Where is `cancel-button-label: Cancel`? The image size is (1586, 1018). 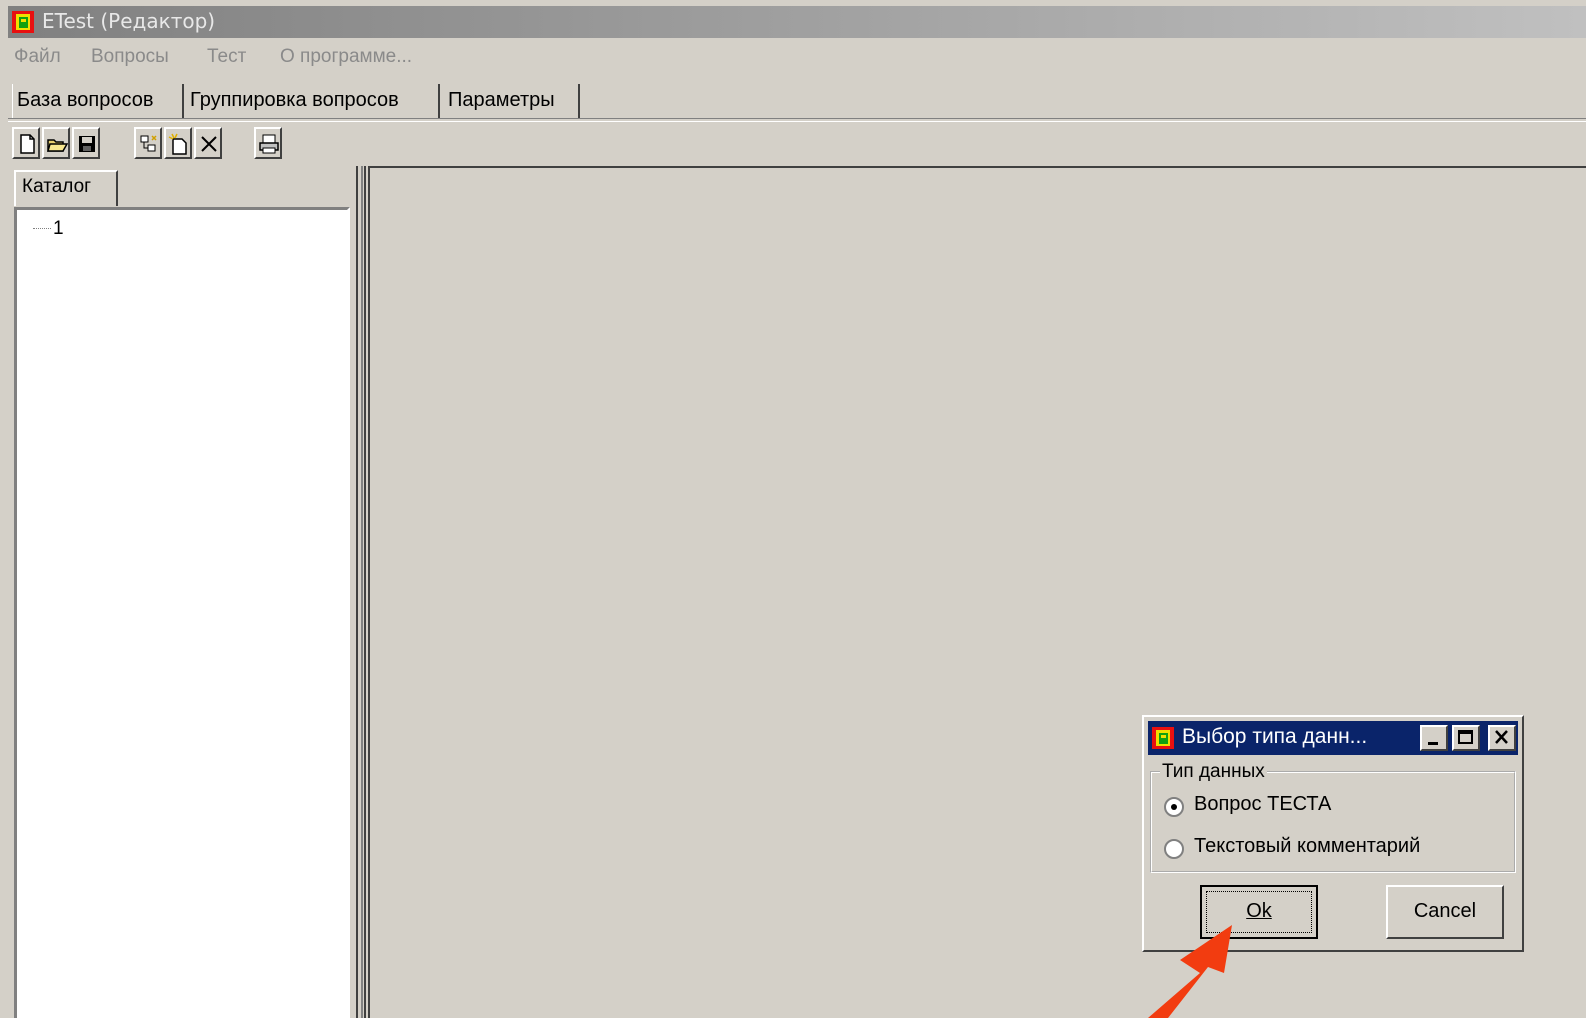 cancel-button-label: Cancel is located at coordinates (1445, 911).